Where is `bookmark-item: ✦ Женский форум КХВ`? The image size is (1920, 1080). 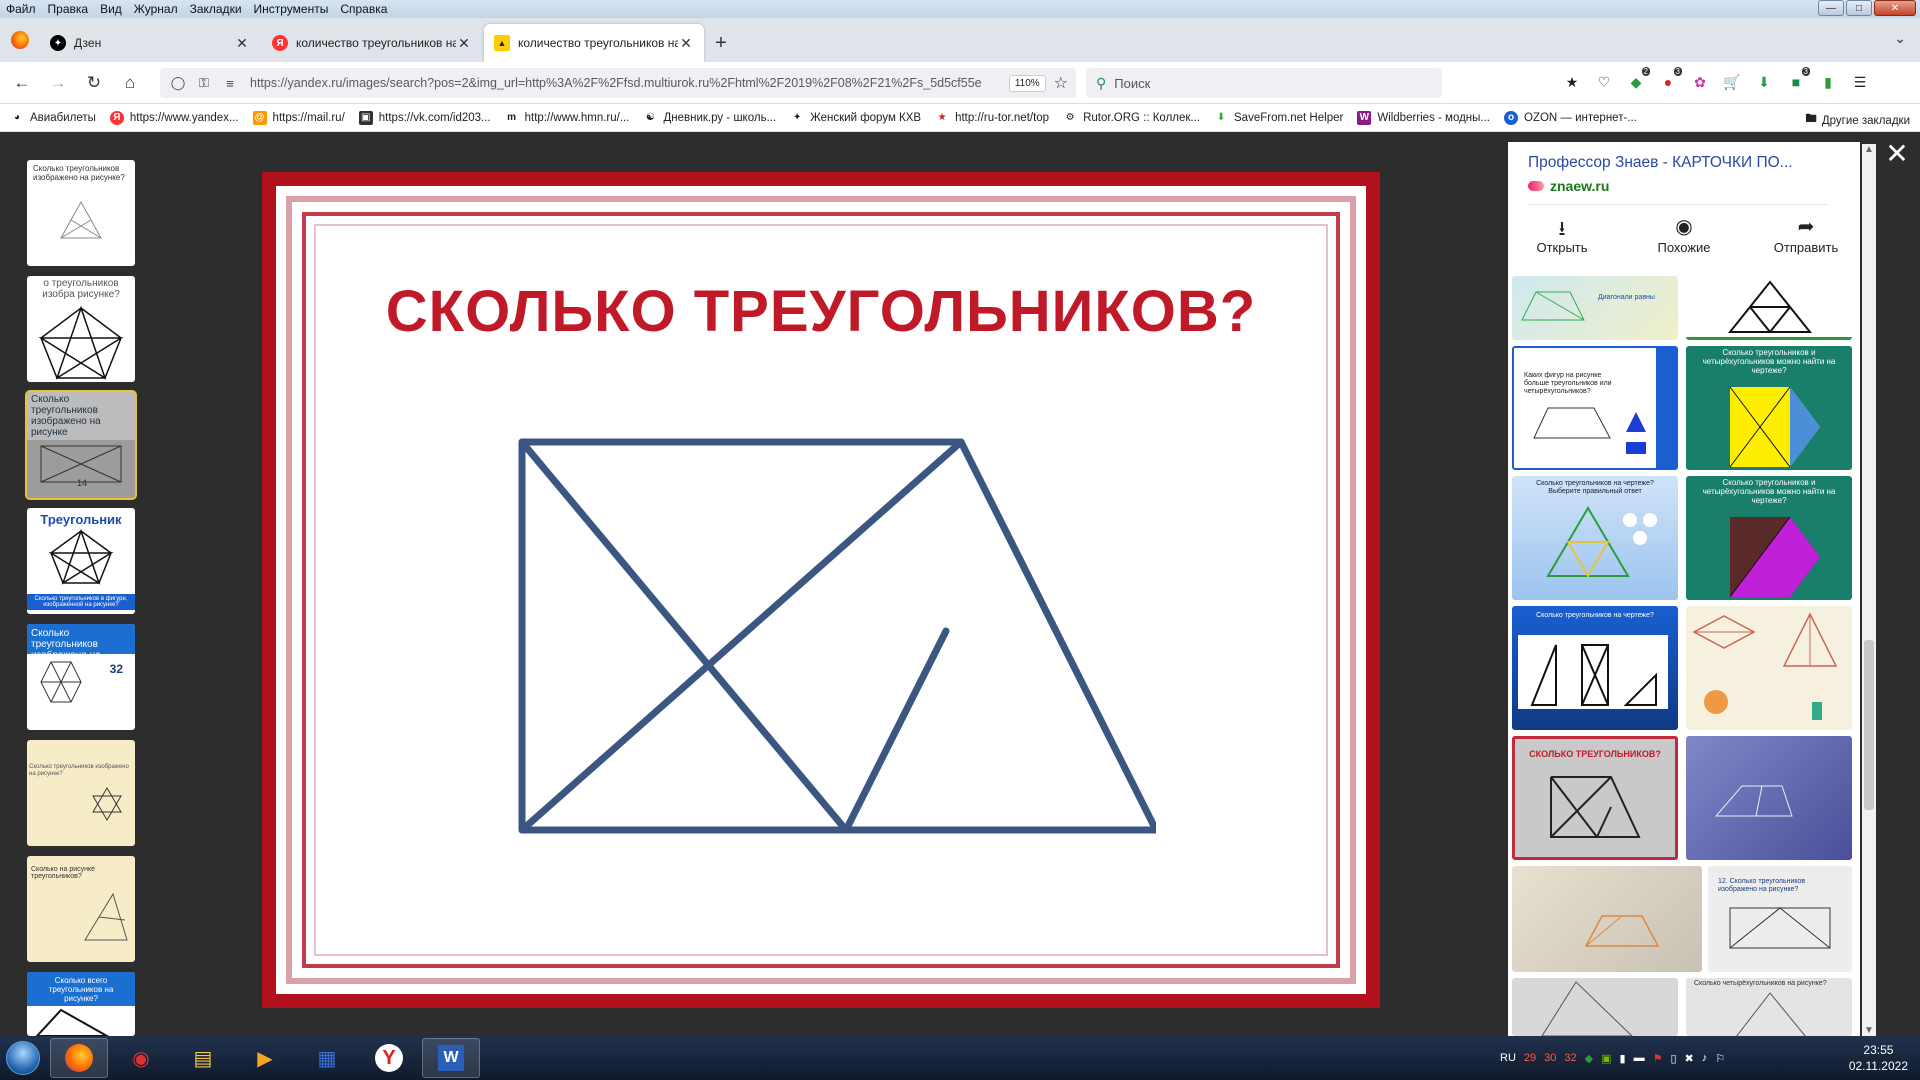 bookmark-item: ✦ Женский форум КХВ is located at coordinates (855, 118).